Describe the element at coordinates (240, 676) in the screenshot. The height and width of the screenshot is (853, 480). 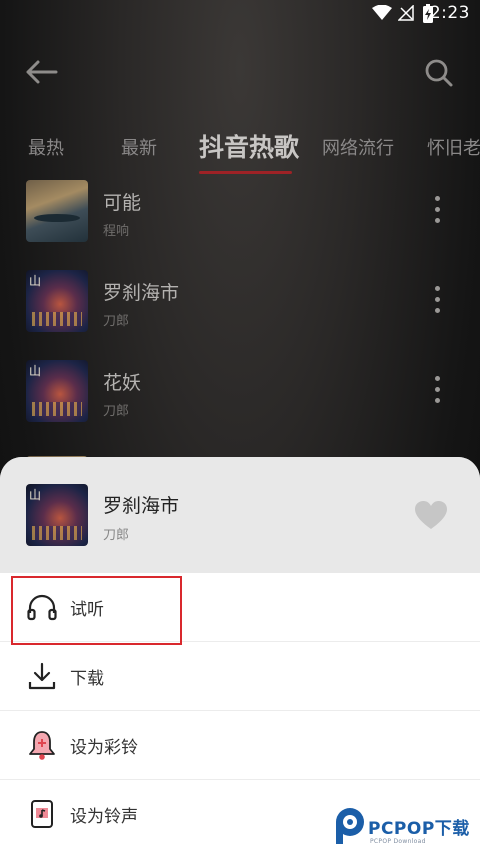
I see `download-button: 下载` at that location.